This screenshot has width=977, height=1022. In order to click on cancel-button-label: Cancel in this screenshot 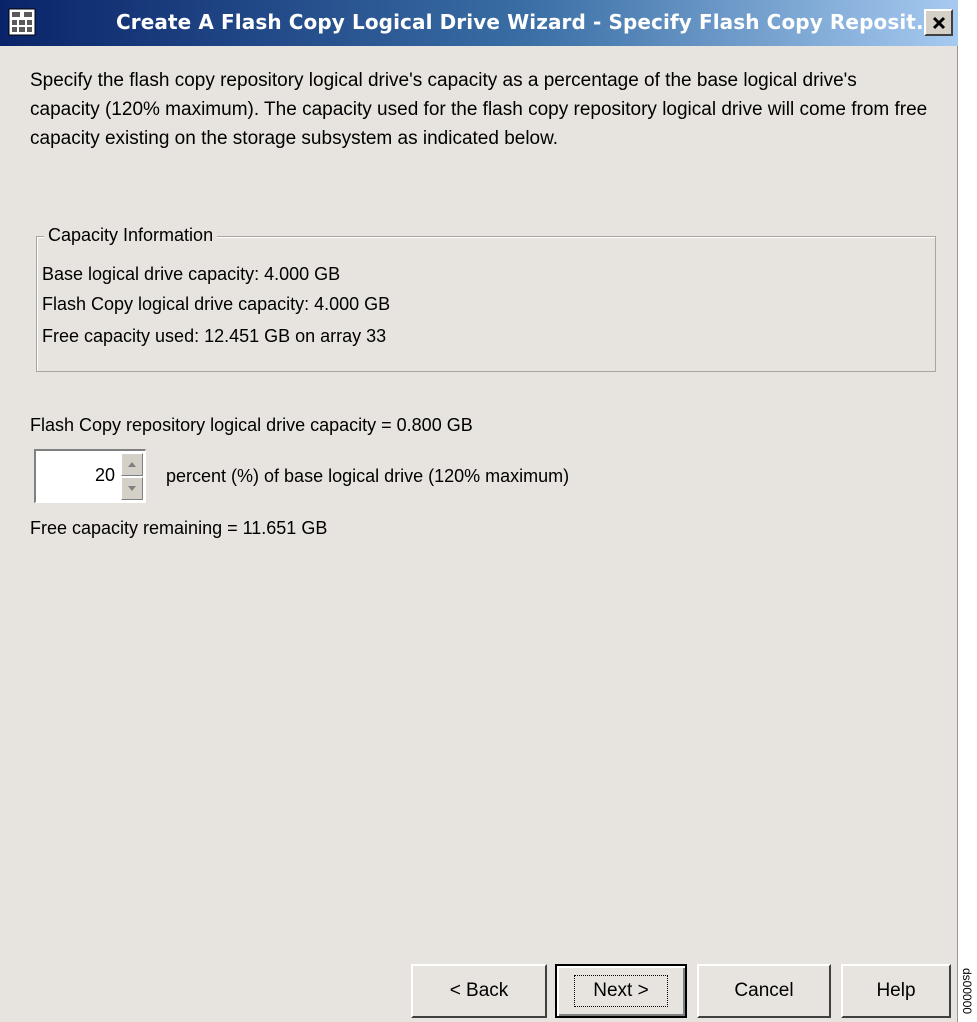, I will do `click(764, 990)`.